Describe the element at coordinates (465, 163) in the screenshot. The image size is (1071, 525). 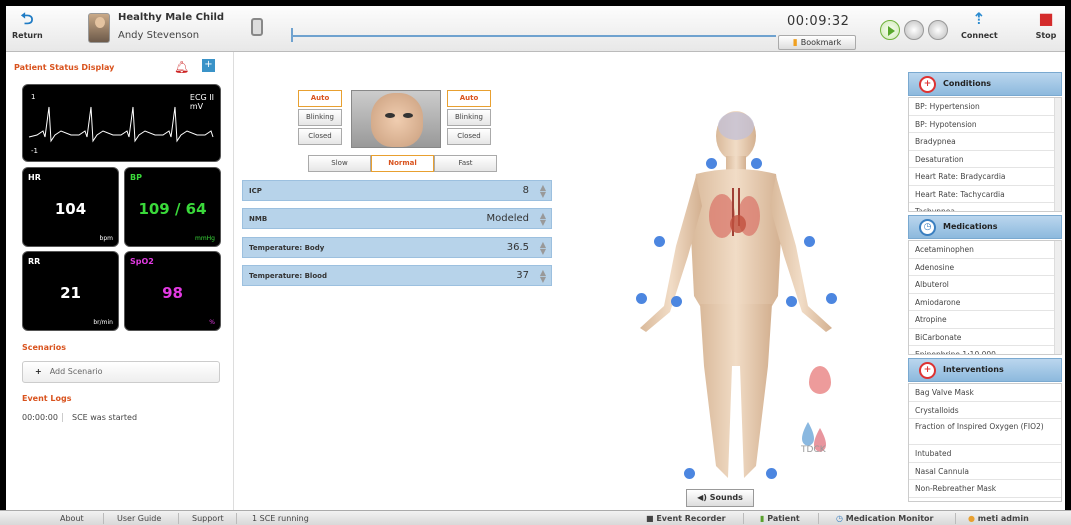
I see `blink-fast-button: Fast` at that location.